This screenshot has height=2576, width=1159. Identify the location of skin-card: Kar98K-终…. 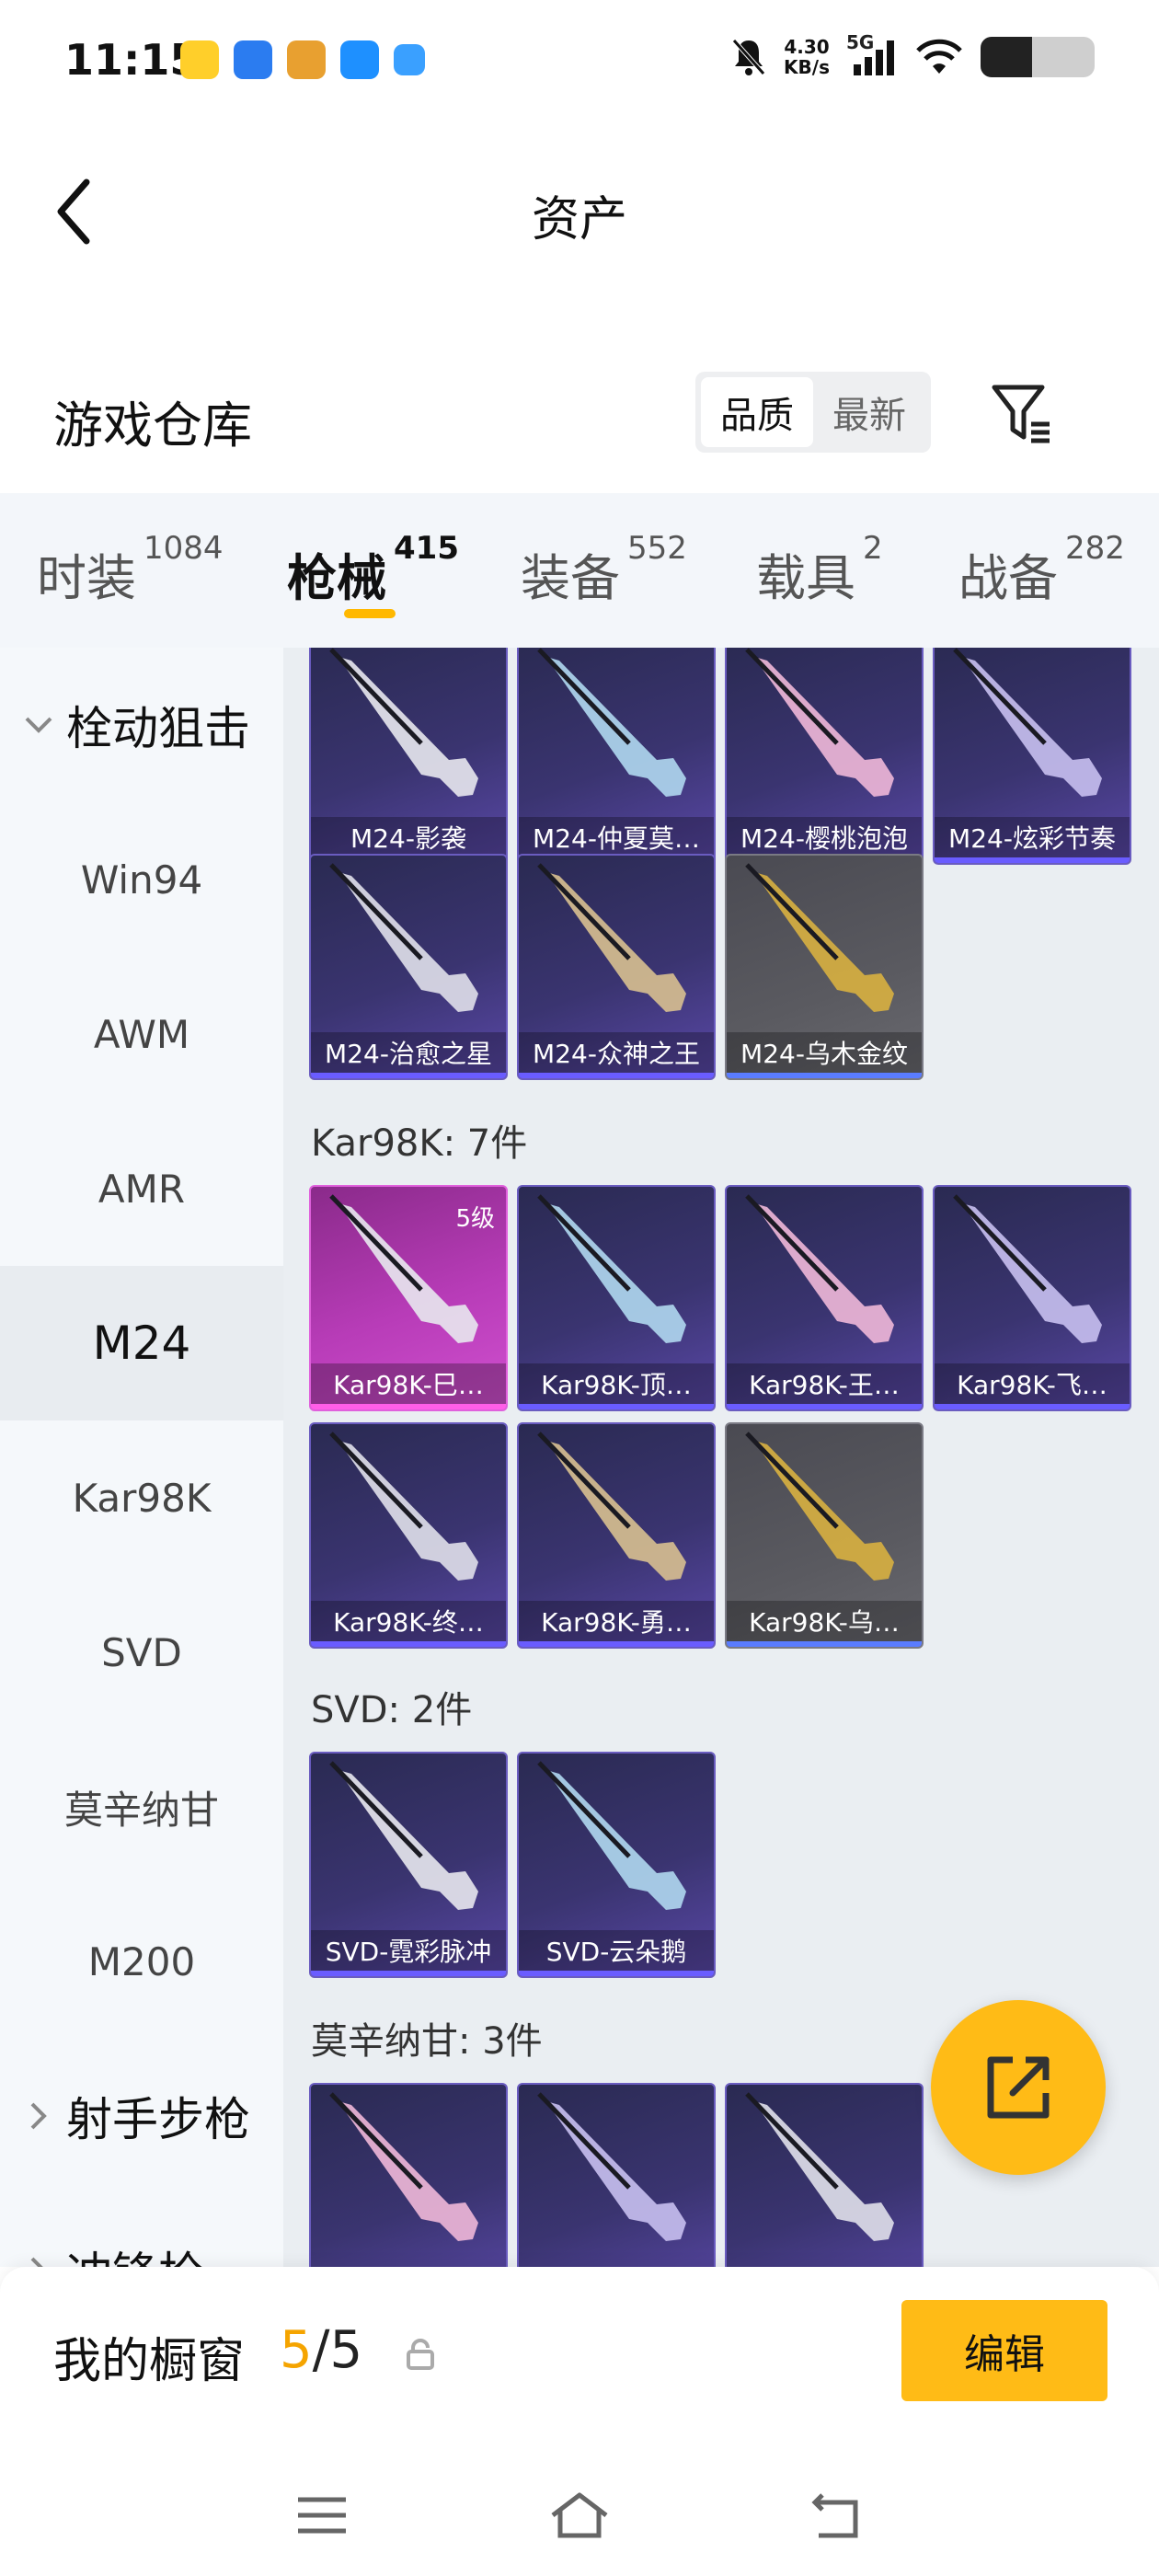
(408, 1535).